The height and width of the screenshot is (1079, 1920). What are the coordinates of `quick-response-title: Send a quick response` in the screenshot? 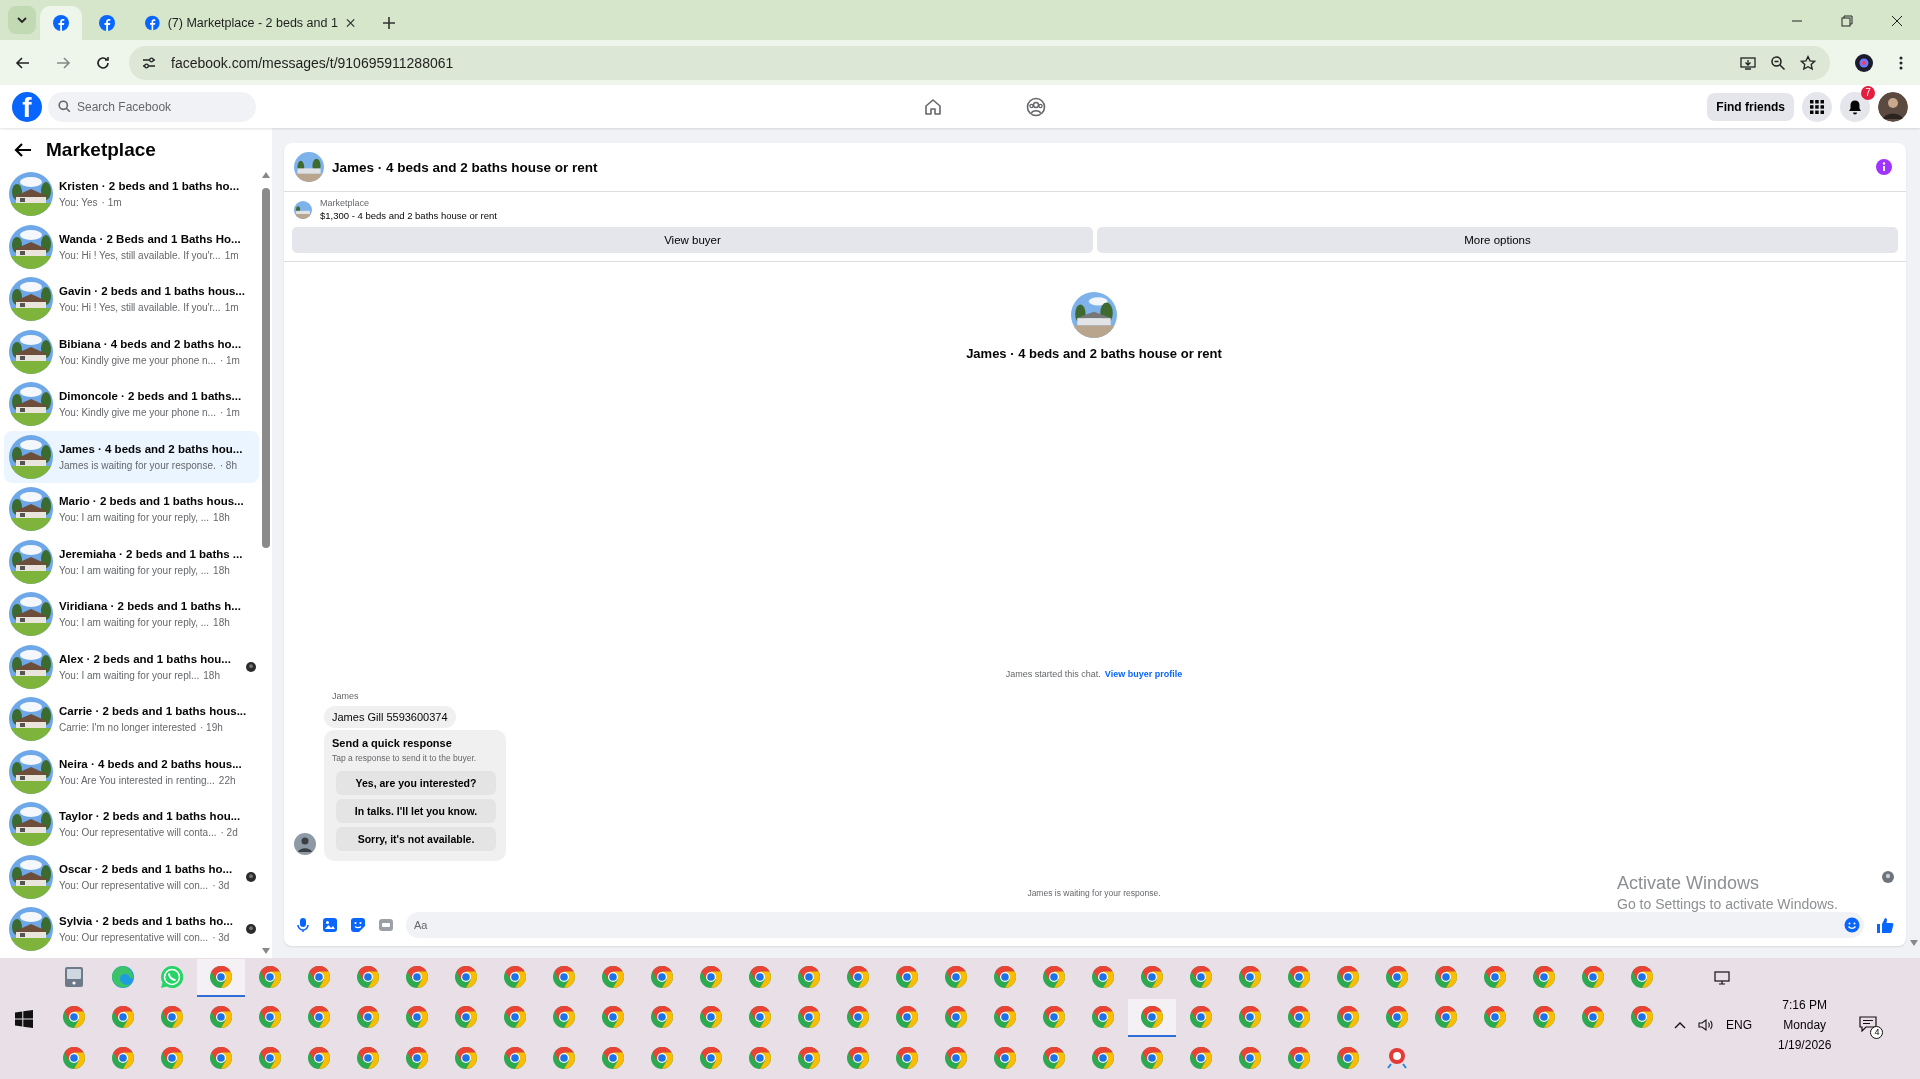 It's located at (392, 743).